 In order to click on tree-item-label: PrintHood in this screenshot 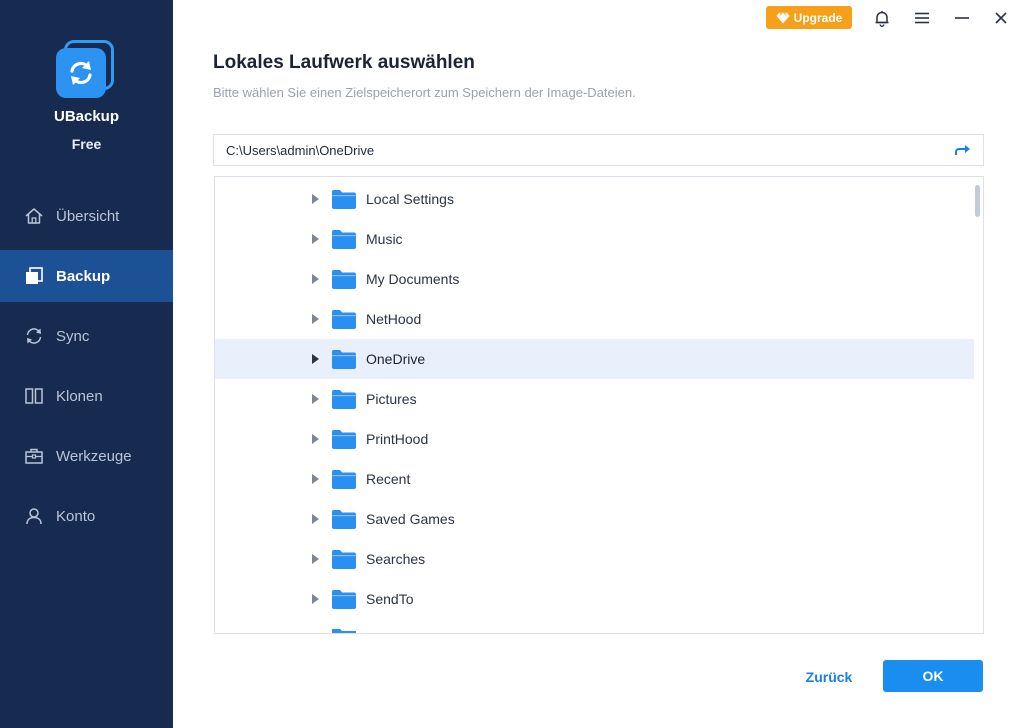, I will do `click(397, 439)`.